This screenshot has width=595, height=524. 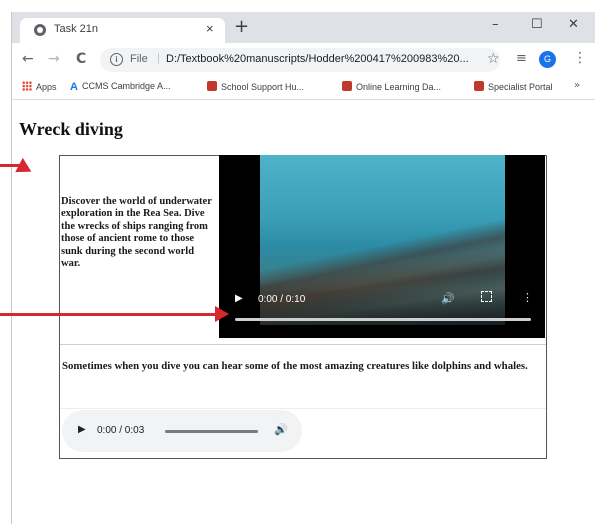 I want to click on audio-player: ▶ 0:00 / 0:03 🔊, so click(x=182, y=431).